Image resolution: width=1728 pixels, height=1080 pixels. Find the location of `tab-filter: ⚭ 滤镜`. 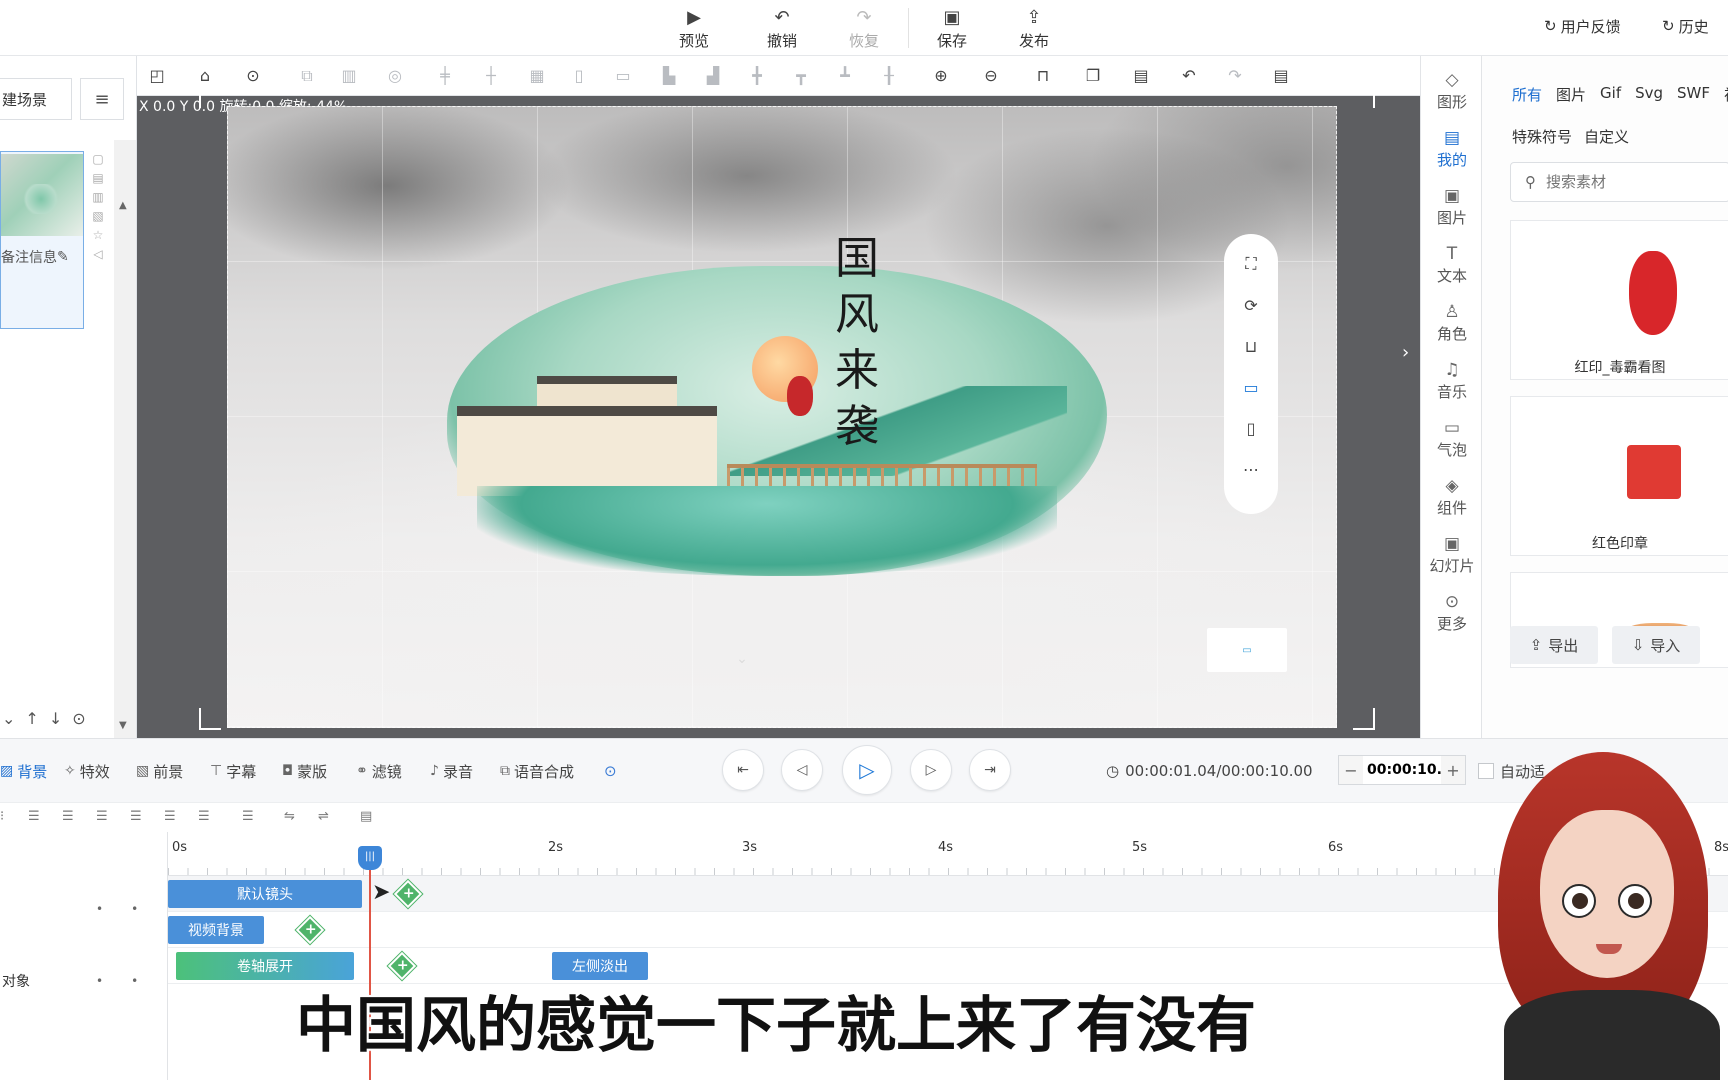

tab-filter: ⚭ 滤镜 is located at coordinates (379, 771).